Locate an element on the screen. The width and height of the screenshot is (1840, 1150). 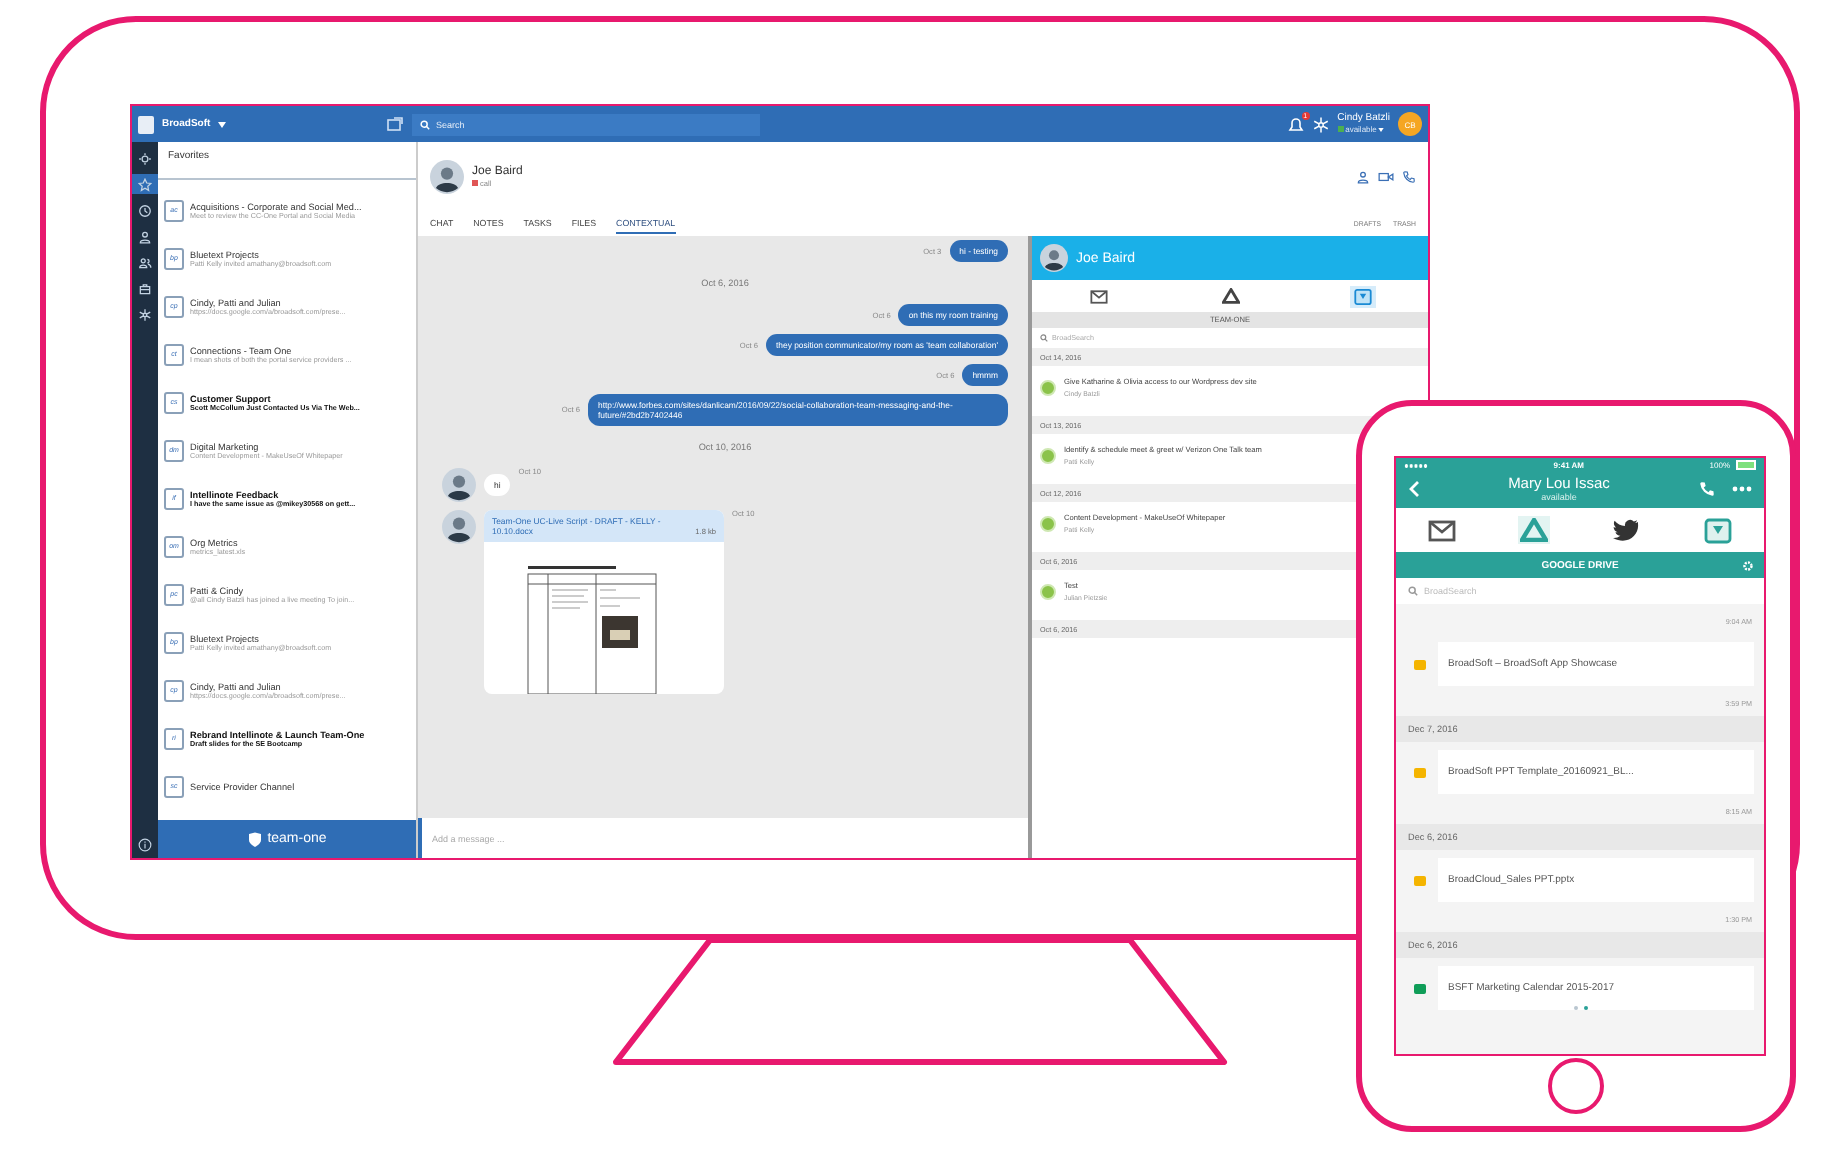
video-camera-icon is located at coordinates (1386, 176).